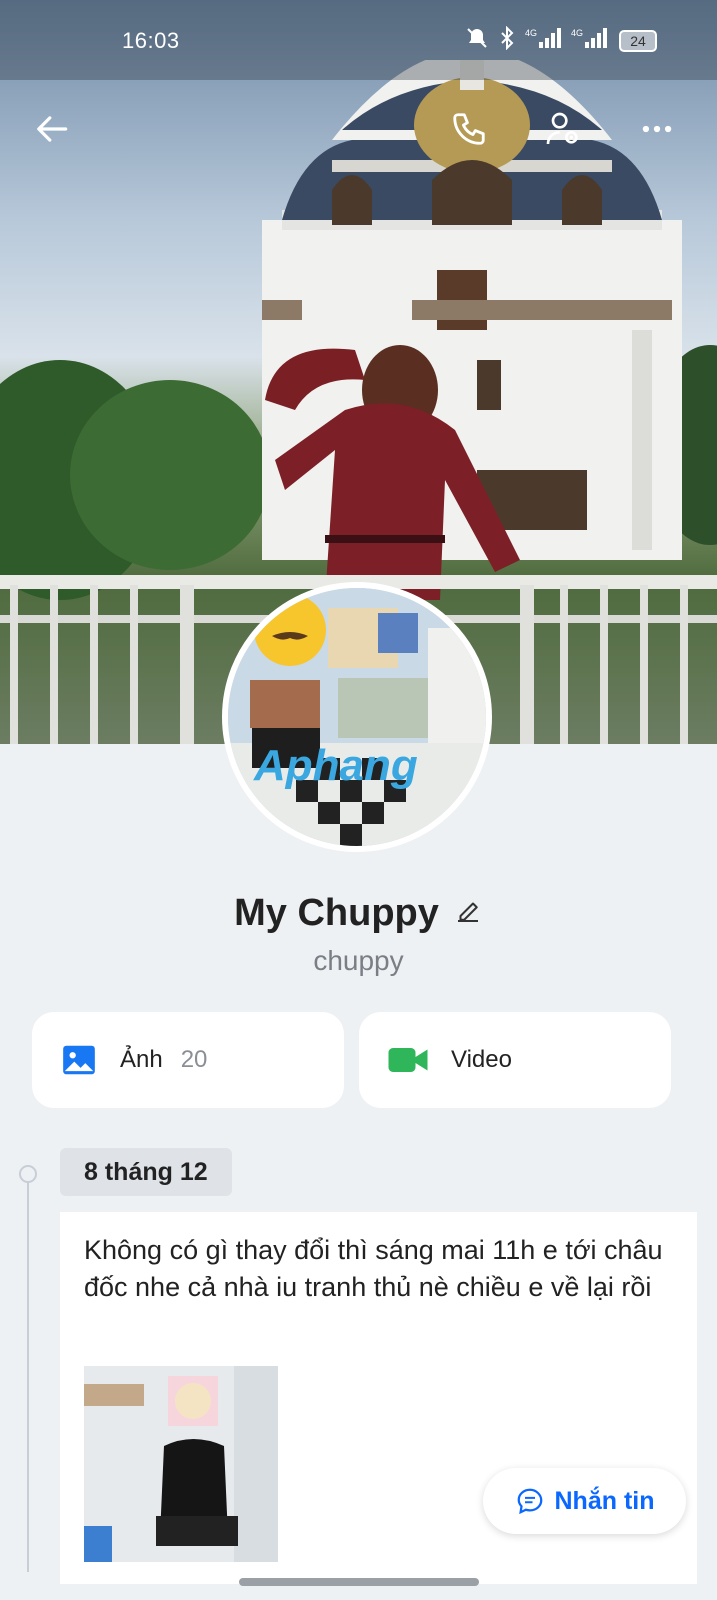 Image resolution: width=717 pixels, height=1600 pixels. I want to click on post-photo-image, so click(181, 1464).